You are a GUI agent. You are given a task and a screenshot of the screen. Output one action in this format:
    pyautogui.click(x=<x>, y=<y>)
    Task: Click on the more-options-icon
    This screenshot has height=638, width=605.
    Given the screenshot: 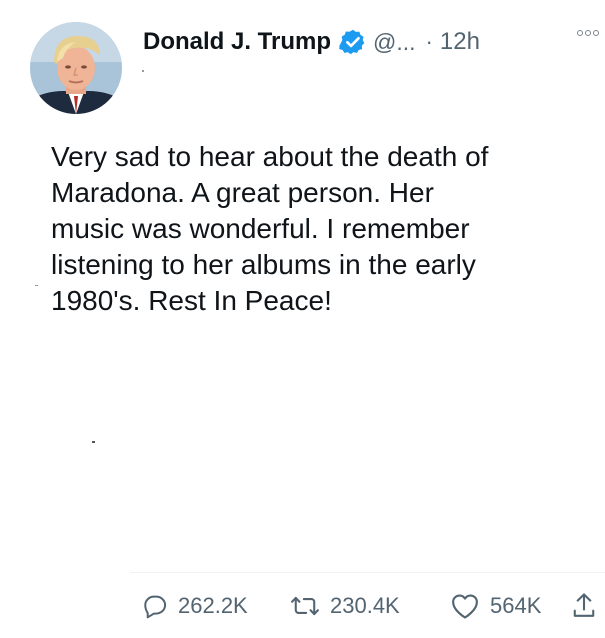 What is the action you would take?
    pyautogui.click(x=588, y=33)
    